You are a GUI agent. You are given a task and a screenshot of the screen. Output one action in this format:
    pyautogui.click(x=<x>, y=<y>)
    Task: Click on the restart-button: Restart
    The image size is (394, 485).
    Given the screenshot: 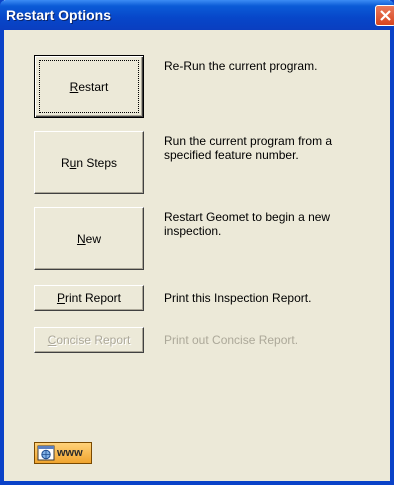 What is the action you would take?
    pyautogui.click(x=89, y=86)
    